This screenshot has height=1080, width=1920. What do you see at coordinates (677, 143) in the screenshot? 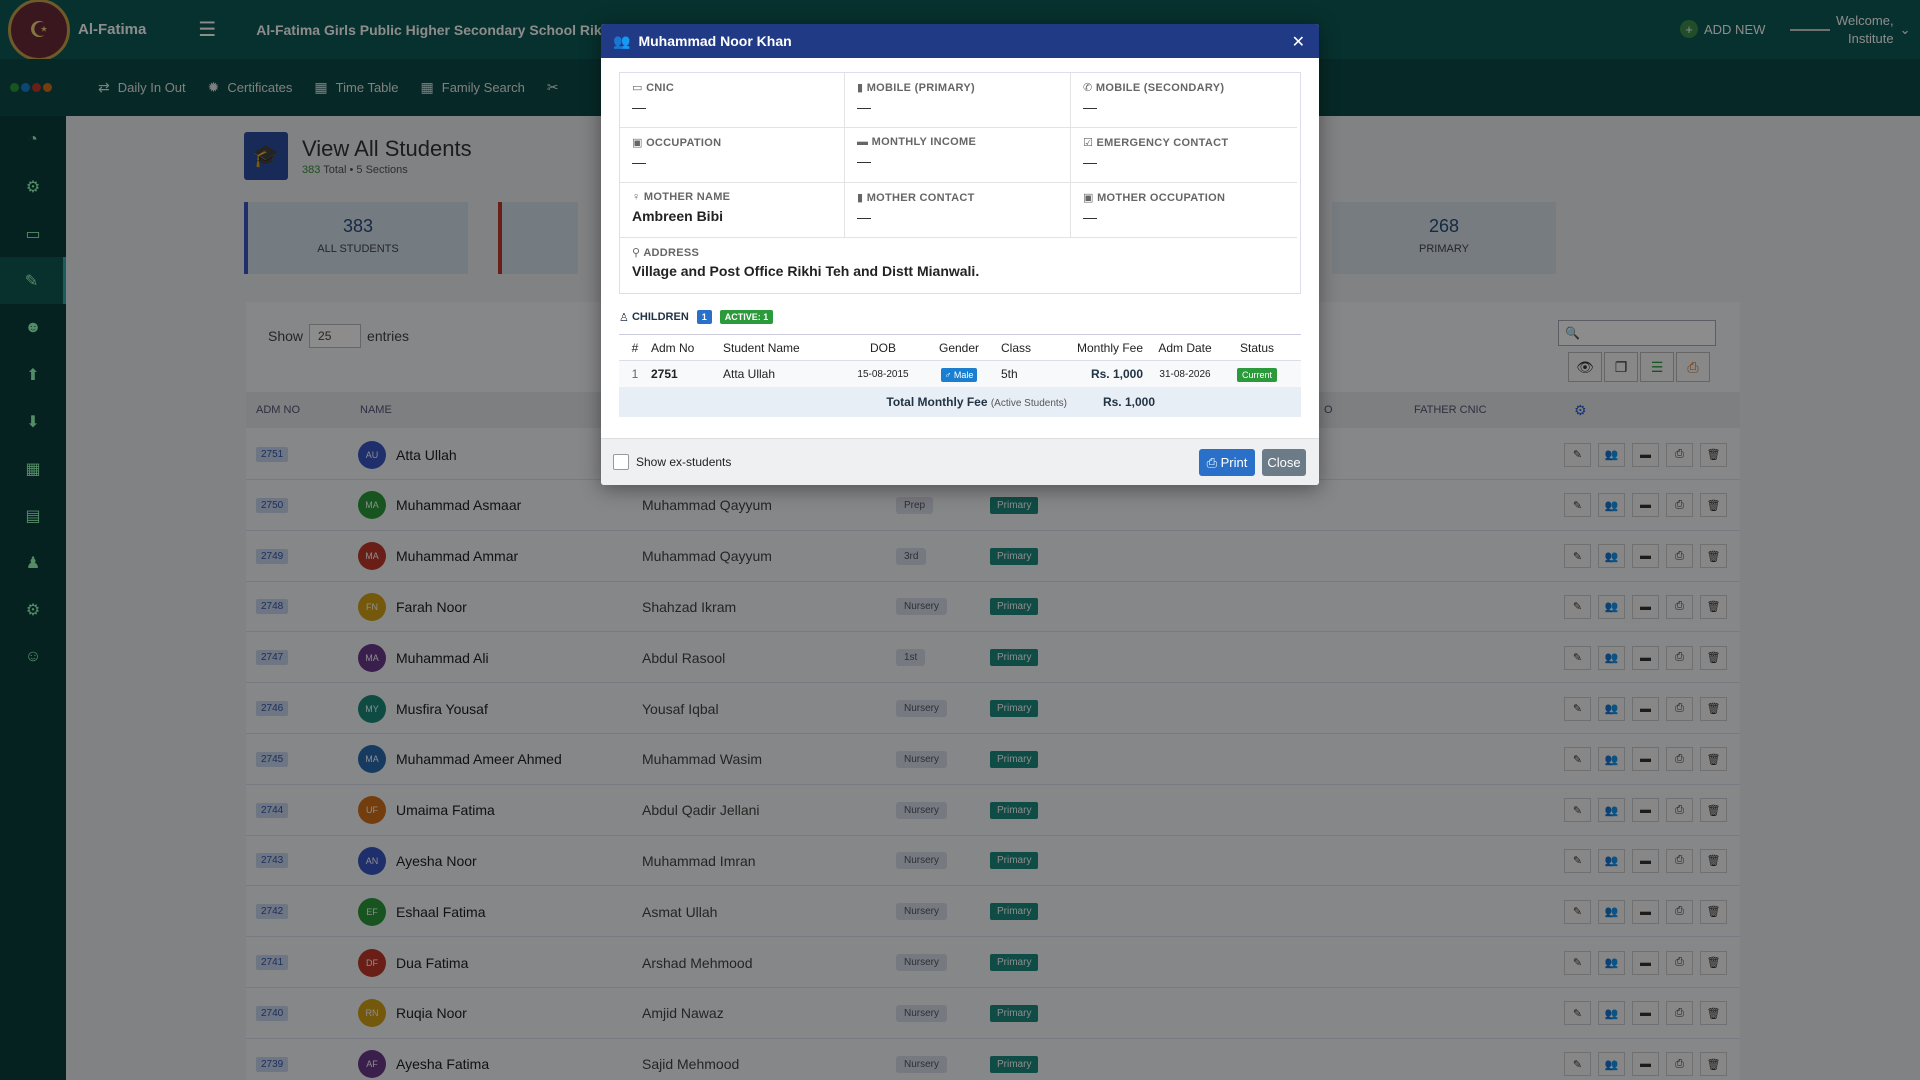
I see `field-label: ▣ OCCUPATION` at bounding box center [677, 143].